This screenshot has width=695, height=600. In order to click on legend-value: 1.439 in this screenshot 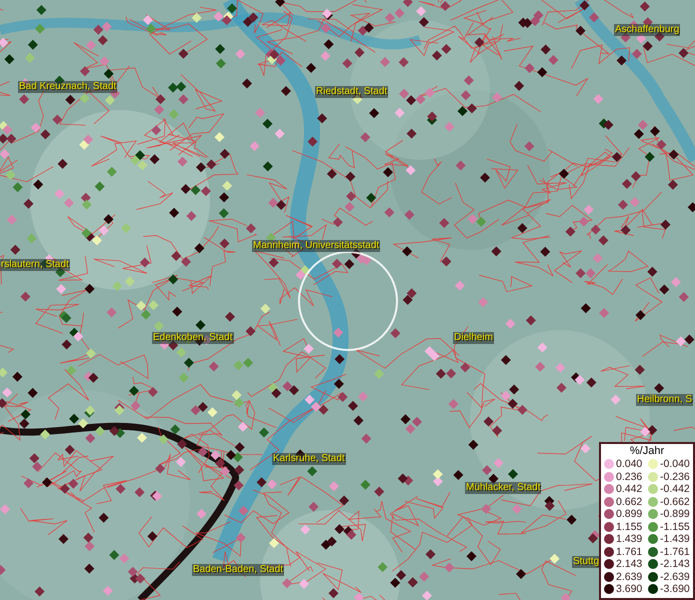, I will do `click(629, 539)`.